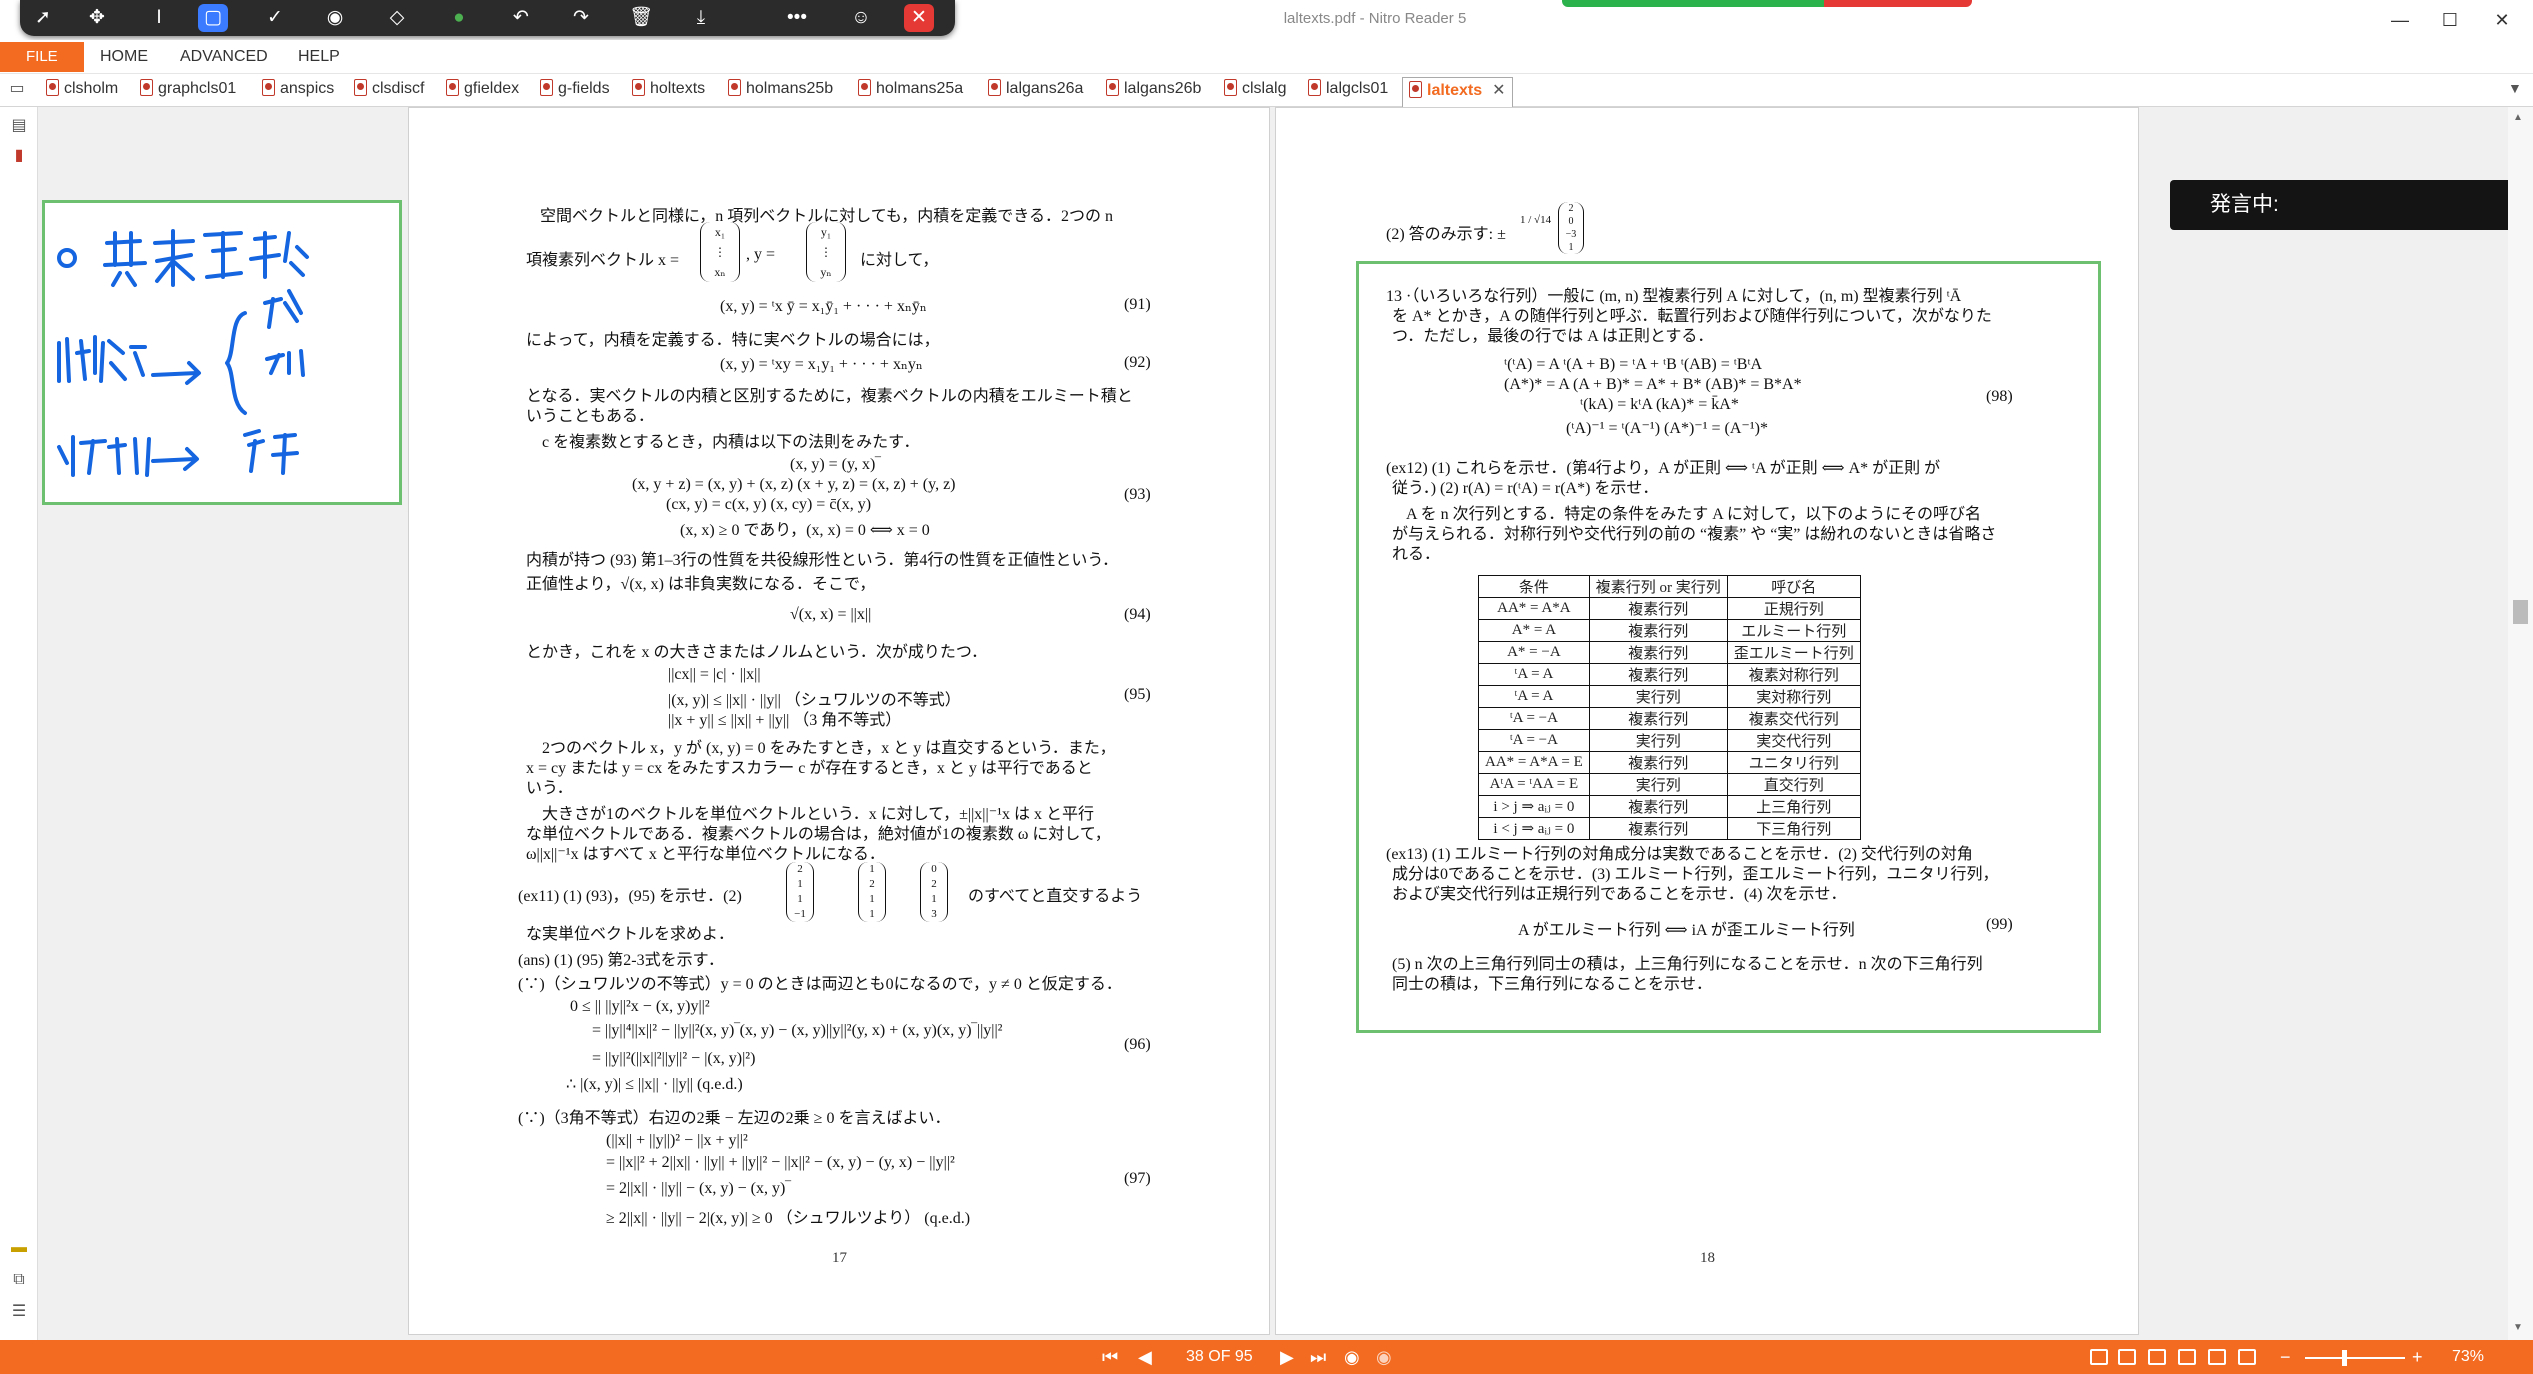  Describe the element at coordinates (19, 1312) in the screenshot. I see `layers-panel-icon: ☰` at that location.